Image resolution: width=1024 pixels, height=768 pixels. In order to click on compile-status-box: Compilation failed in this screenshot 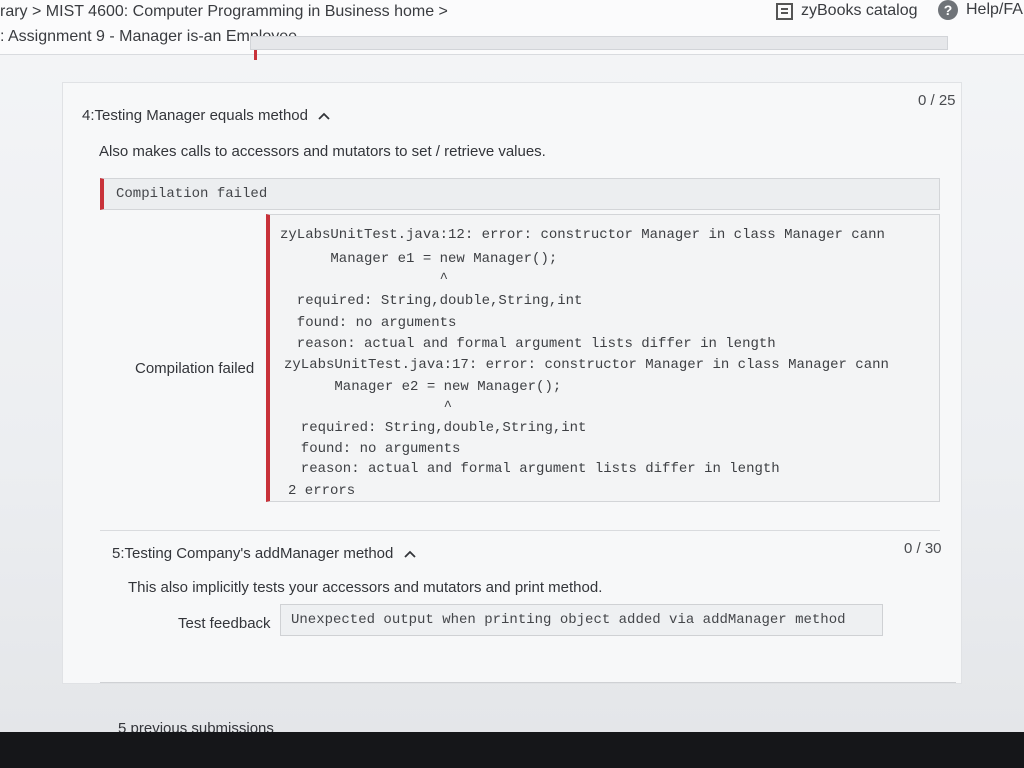, I will do `click(520, 194)`.